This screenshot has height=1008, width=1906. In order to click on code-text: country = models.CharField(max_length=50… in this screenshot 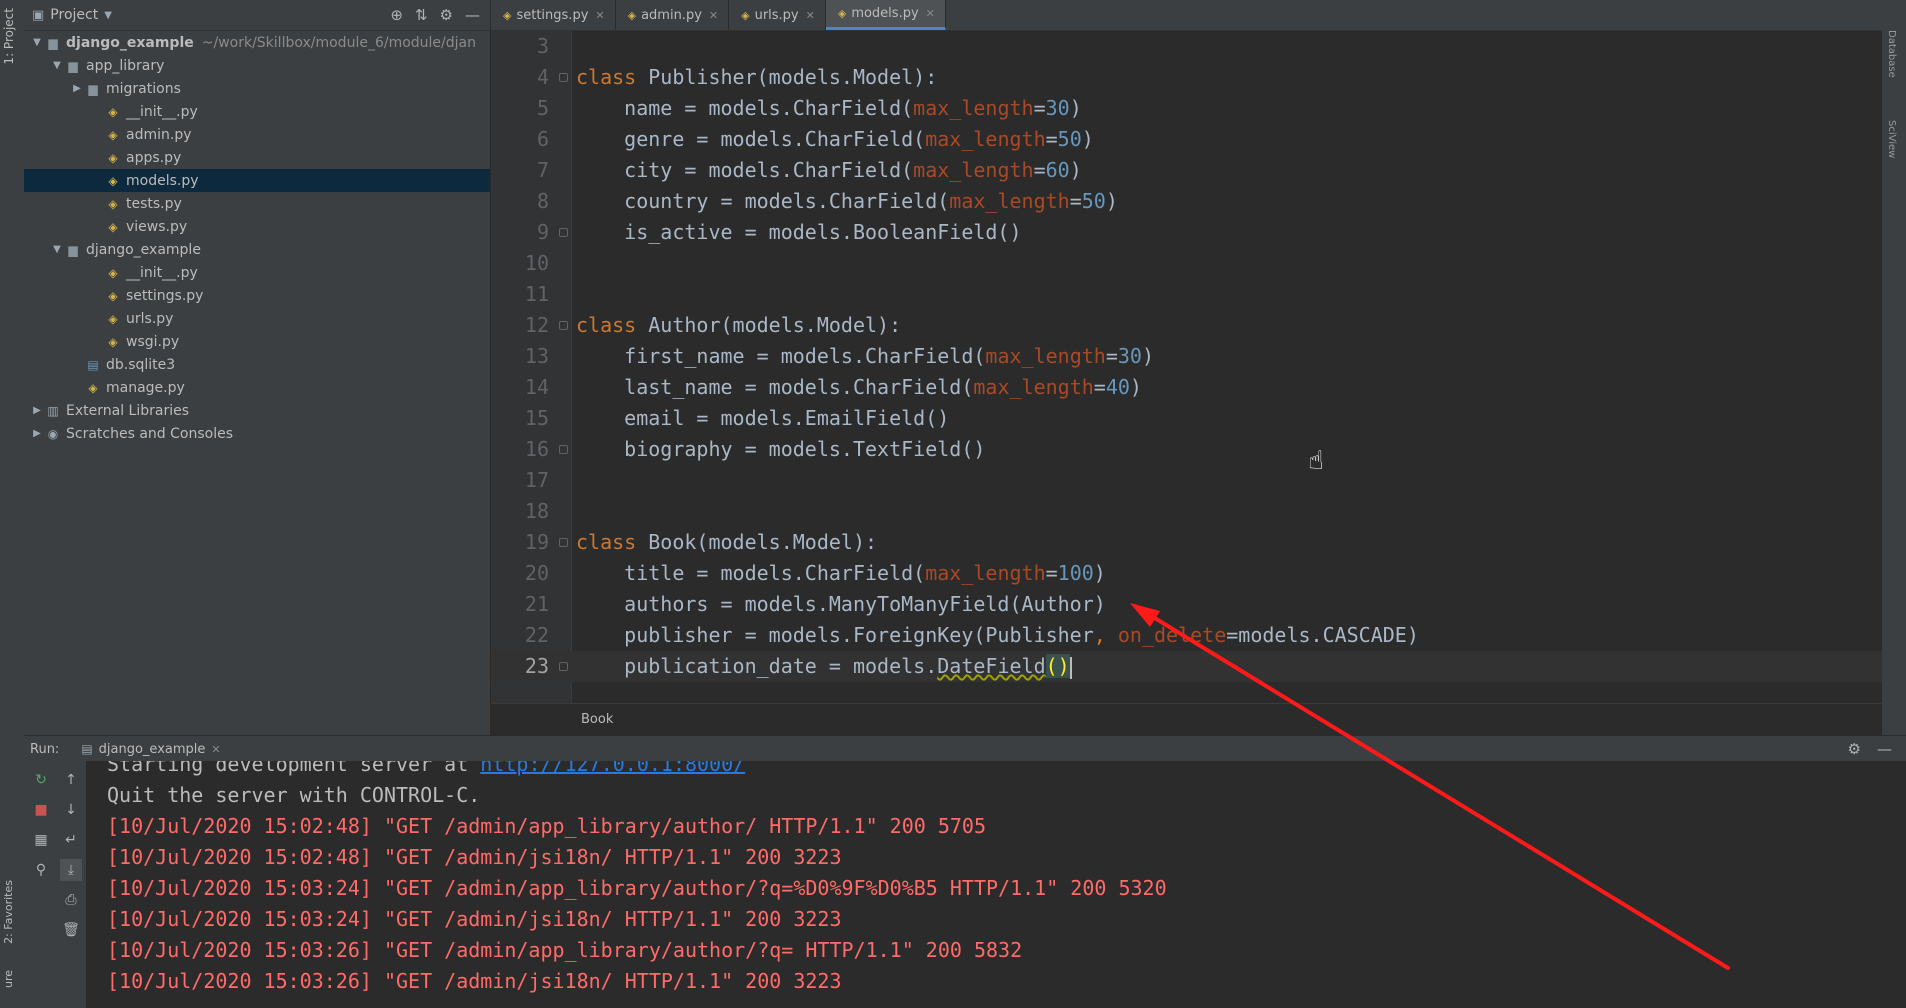, I will do `click(847, 201)`.